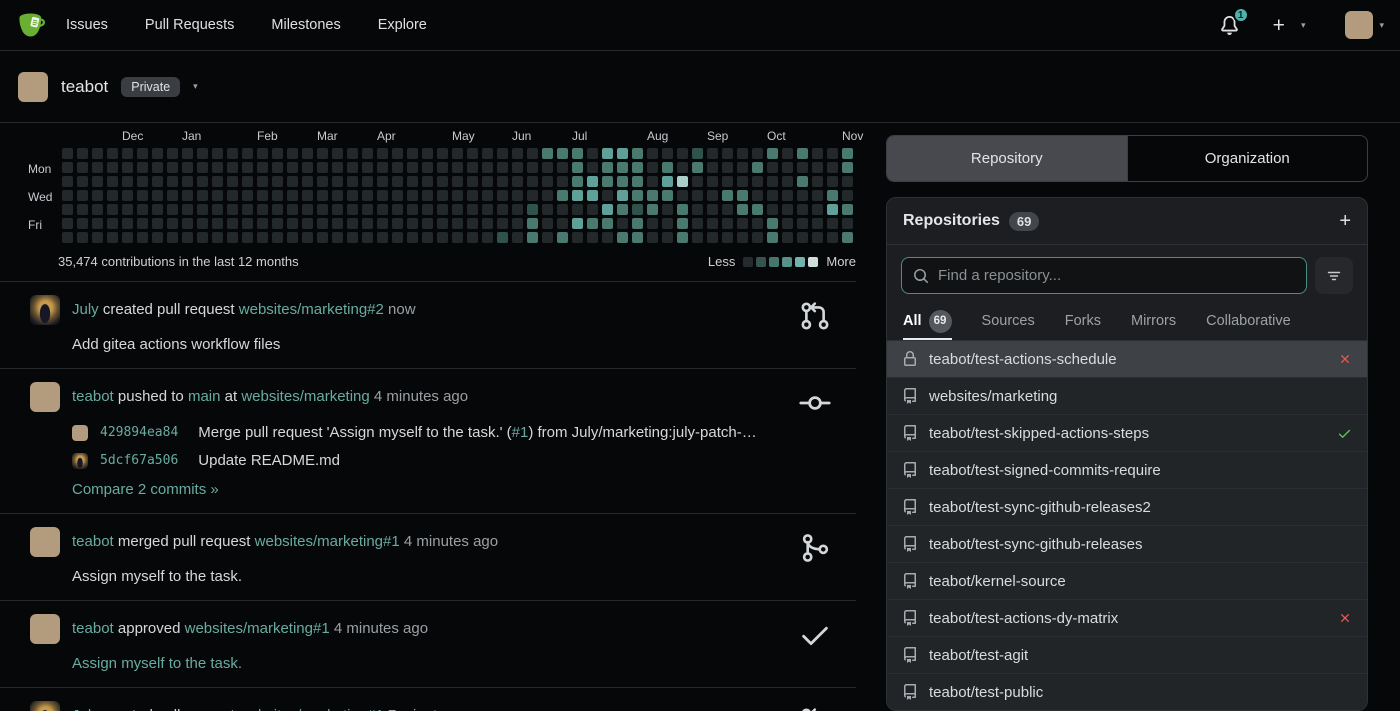 The width and height of the screenshot is (1400, 711). What do you see at coordinates (1127, 654) in the screenshot?
I see `repo-row-teabot-test-agit: teabot/test-agit` at bounding box center [1127, 654].